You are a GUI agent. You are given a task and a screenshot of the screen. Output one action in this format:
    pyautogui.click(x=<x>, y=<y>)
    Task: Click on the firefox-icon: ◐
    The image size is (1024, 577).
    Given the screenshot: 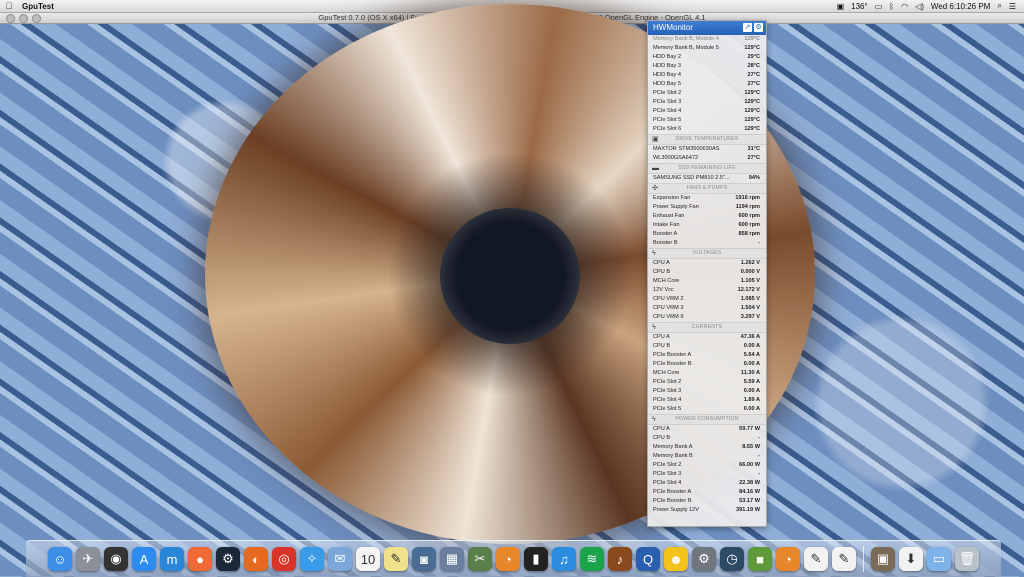 What is the action you would take?
    pyautogui.click(x=256, y=559)
    